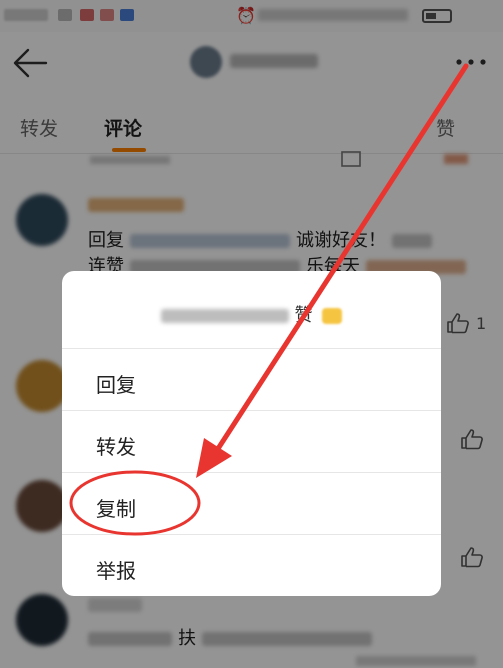  What do you see at coordinates (224, 316) in the screenshot?
I see `title-blur` at bounding box center [224, 316].